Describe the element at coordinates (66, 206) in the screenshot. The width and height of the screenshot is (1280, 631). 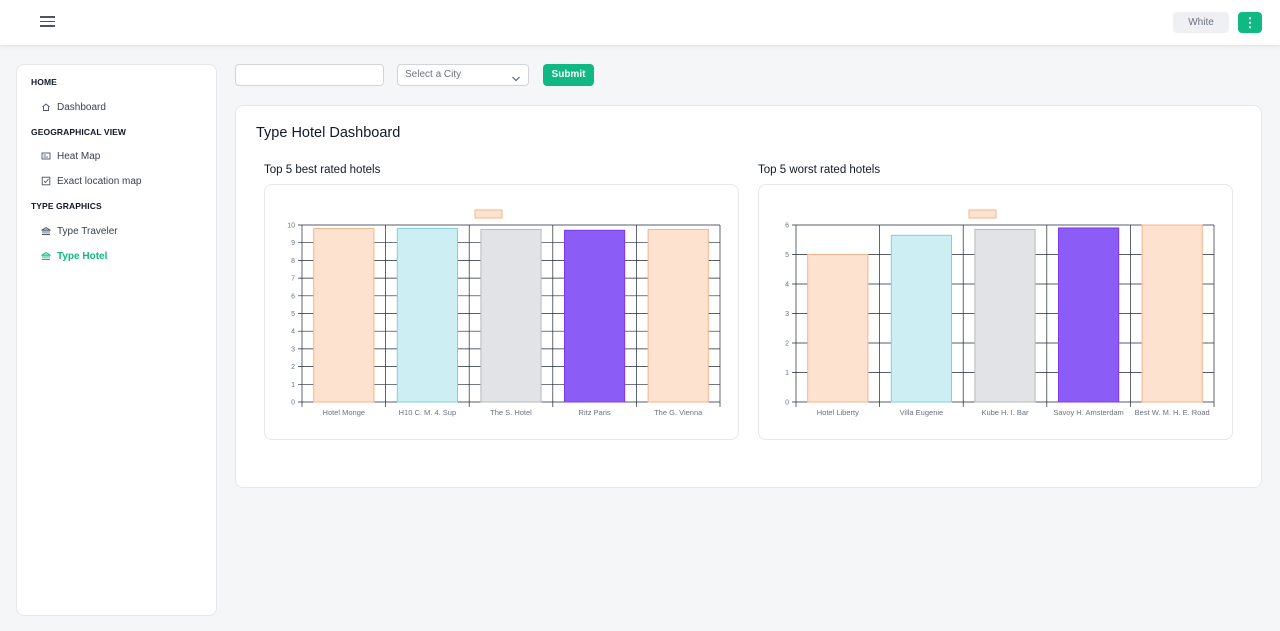
I see `sidebar-section-type-graphics: TYPE GRAPHICS` at that location.